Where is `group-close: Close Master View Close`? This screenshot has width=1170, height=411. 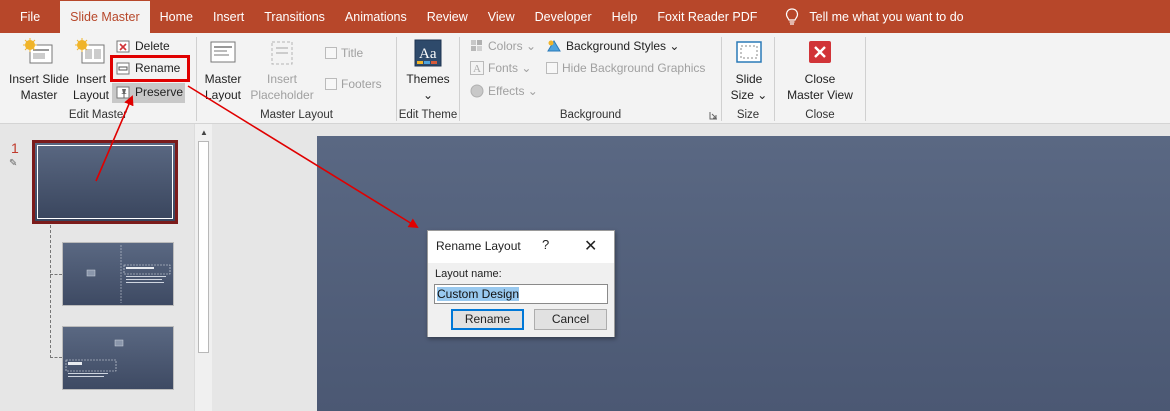 group-close: Close Master View Close is located at coordinates (820, 78).